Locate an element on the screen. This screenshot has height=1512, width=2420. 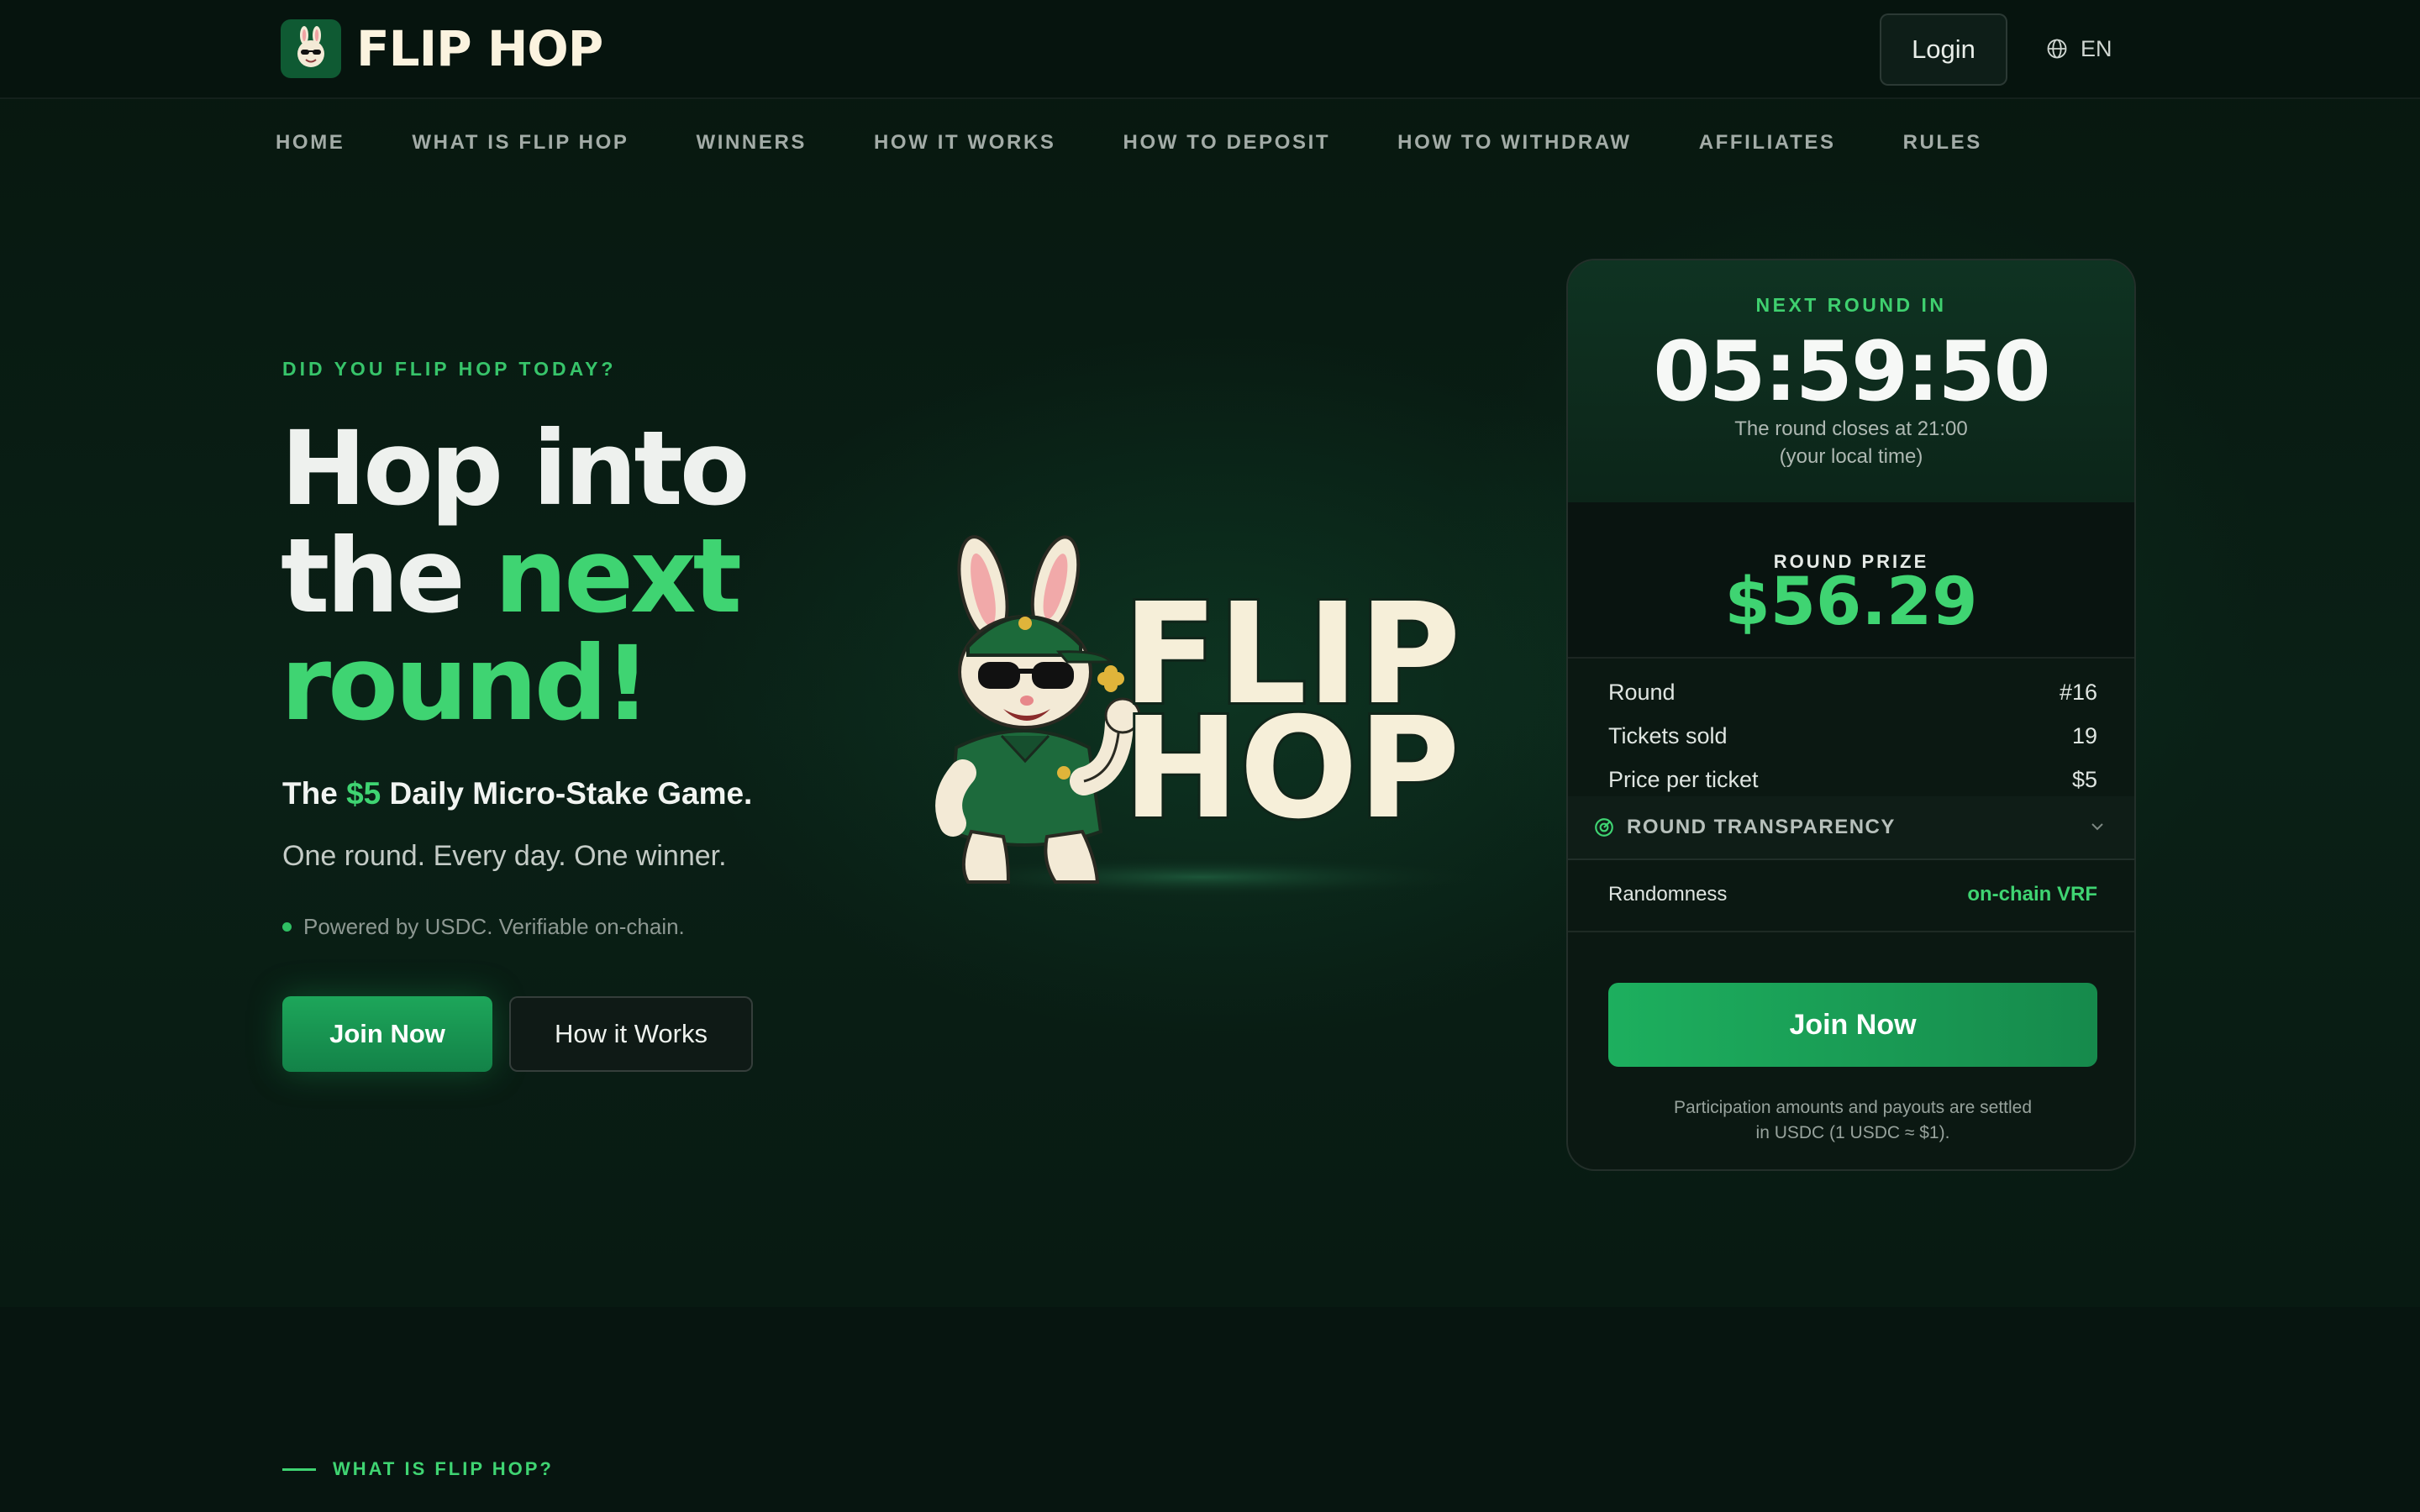
hero-subline: One round. Every day. One winner. is located at coordinates (505, 856).